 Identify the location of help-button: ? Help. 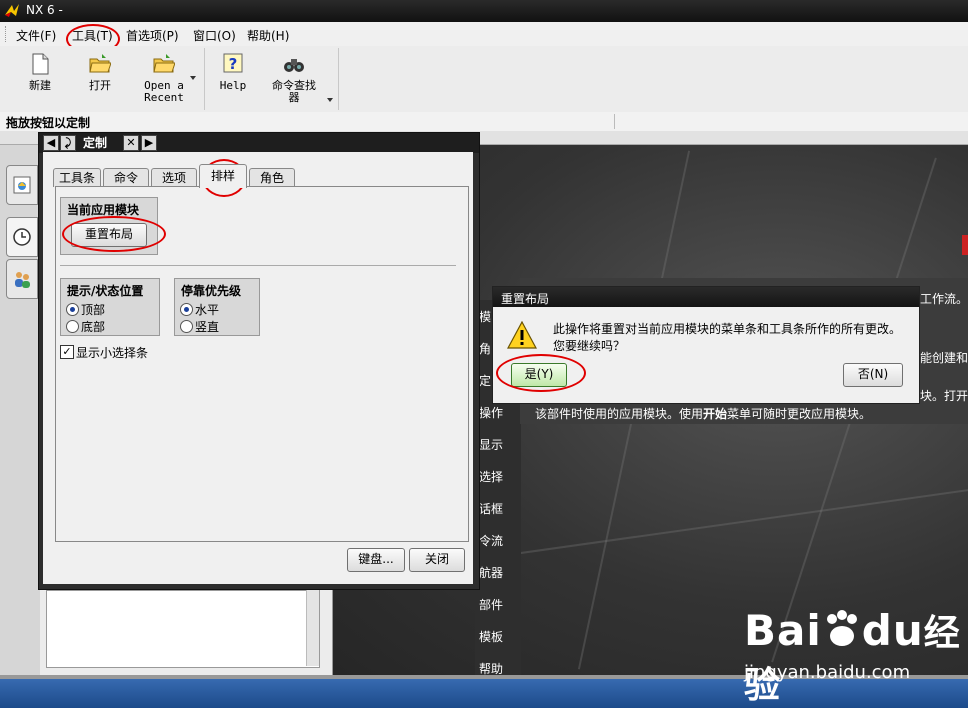
(233, 79).